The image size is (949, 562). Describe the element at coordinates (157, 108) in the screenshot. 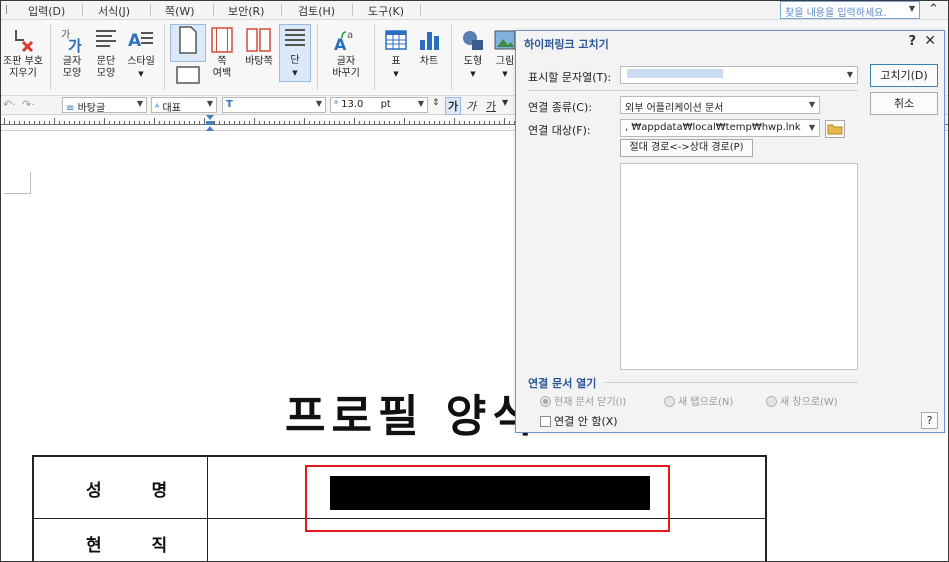

I see `language-icon: ᴬ` at that location.